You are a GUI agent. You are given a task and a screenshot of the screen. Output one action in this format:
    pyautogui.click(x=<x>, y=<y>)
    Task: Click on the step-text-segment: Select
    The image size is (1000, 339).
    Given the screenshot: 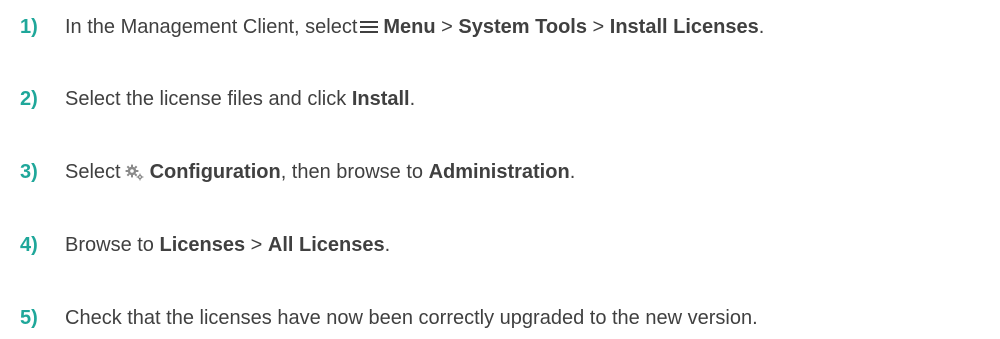 What is the action you would take?
    pyautogui.click(x=93, y=172)
    